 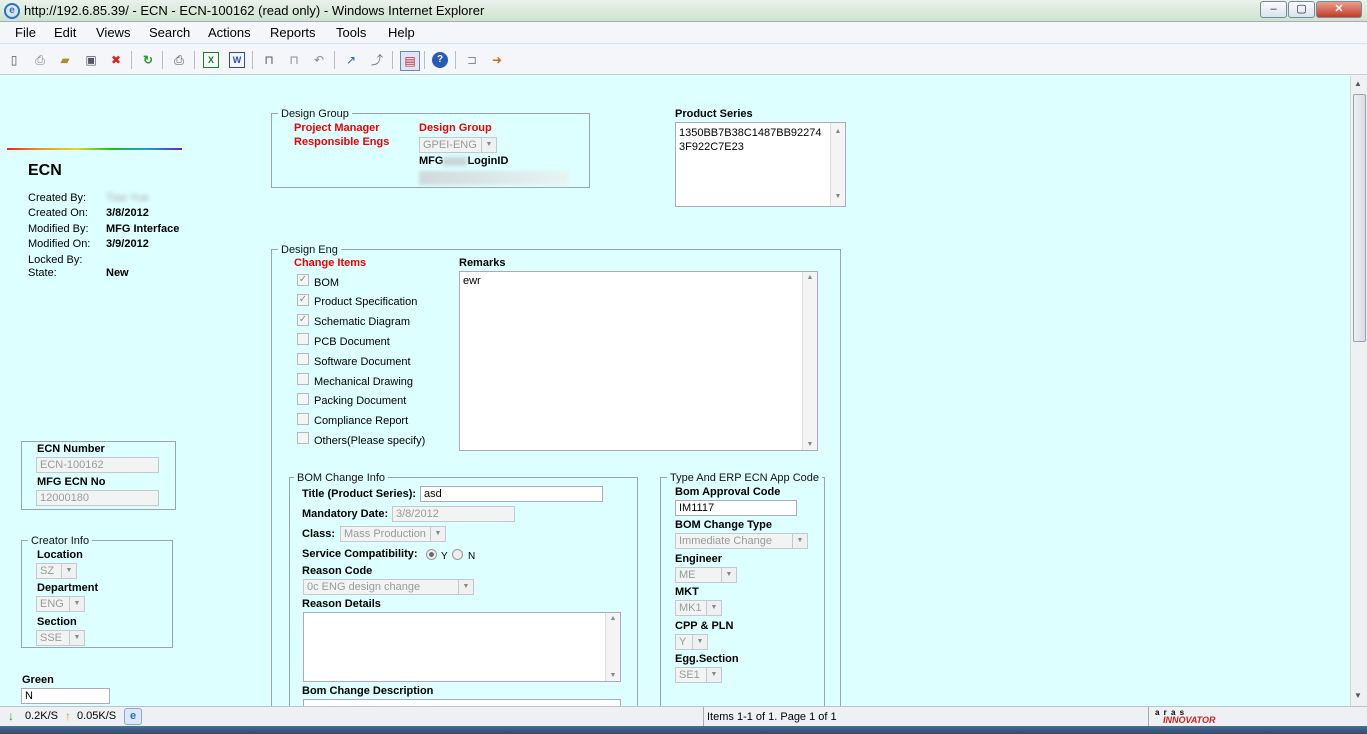 What do you see at coordinates (330, 263) in the screenshot?
I see `change-items-label: Change Items` at bounding box center [330, 263].